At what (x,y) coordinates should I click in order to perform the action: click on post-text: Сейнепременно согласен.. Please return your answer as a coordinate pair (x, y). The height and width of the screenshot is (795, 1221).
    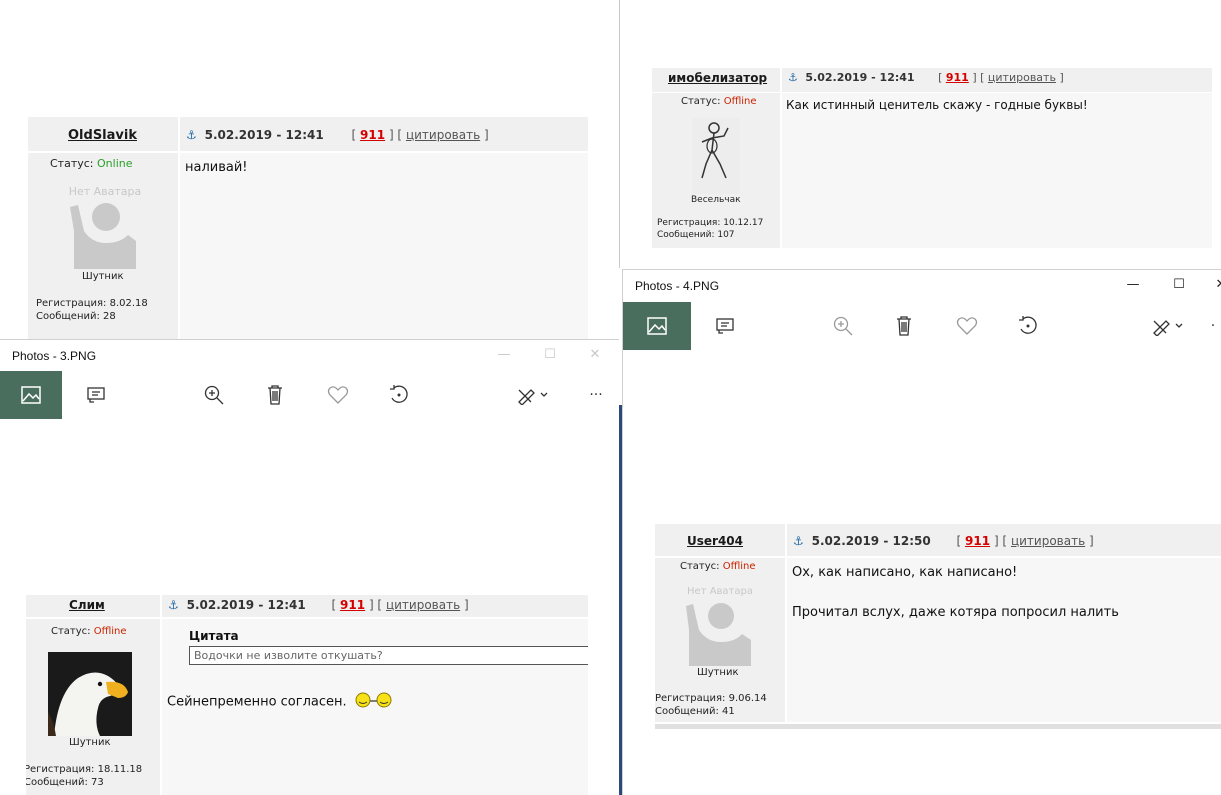
    Looking at the image, I should click on (280, 702).